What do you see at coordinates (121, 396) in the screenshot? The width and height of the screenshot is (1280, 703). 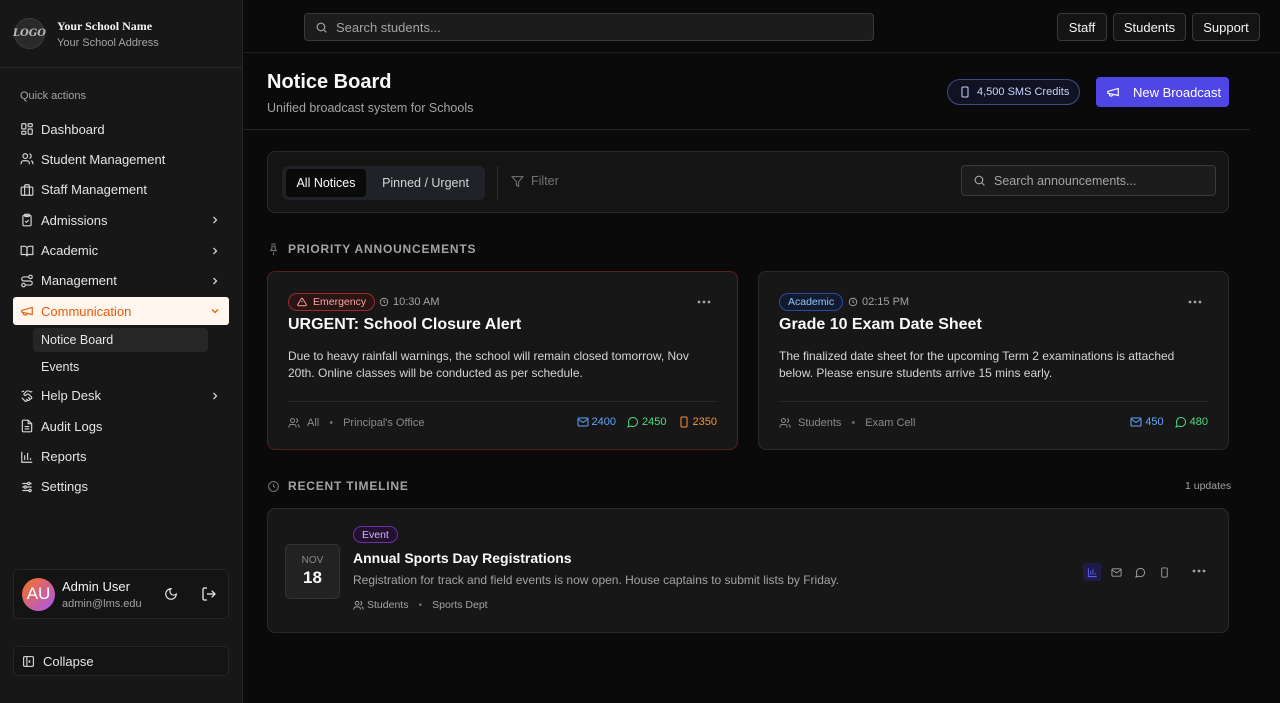 I see `sidebar-item-help-desk: Help Desk` at bounding box center [121, 396].